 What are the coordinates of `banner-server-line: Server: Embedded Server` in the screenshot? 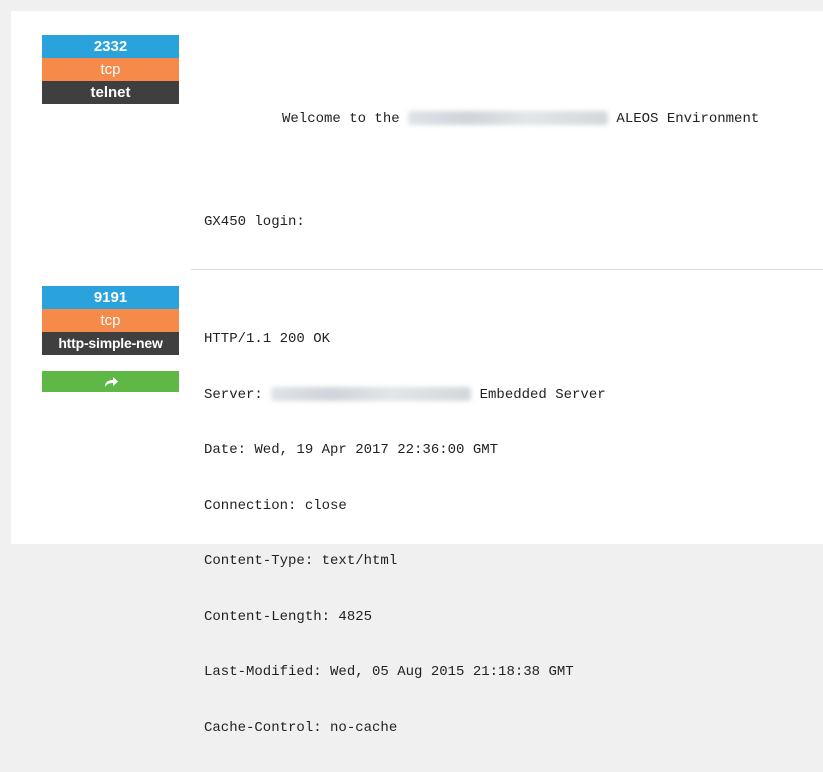 It's located at (405, 396).